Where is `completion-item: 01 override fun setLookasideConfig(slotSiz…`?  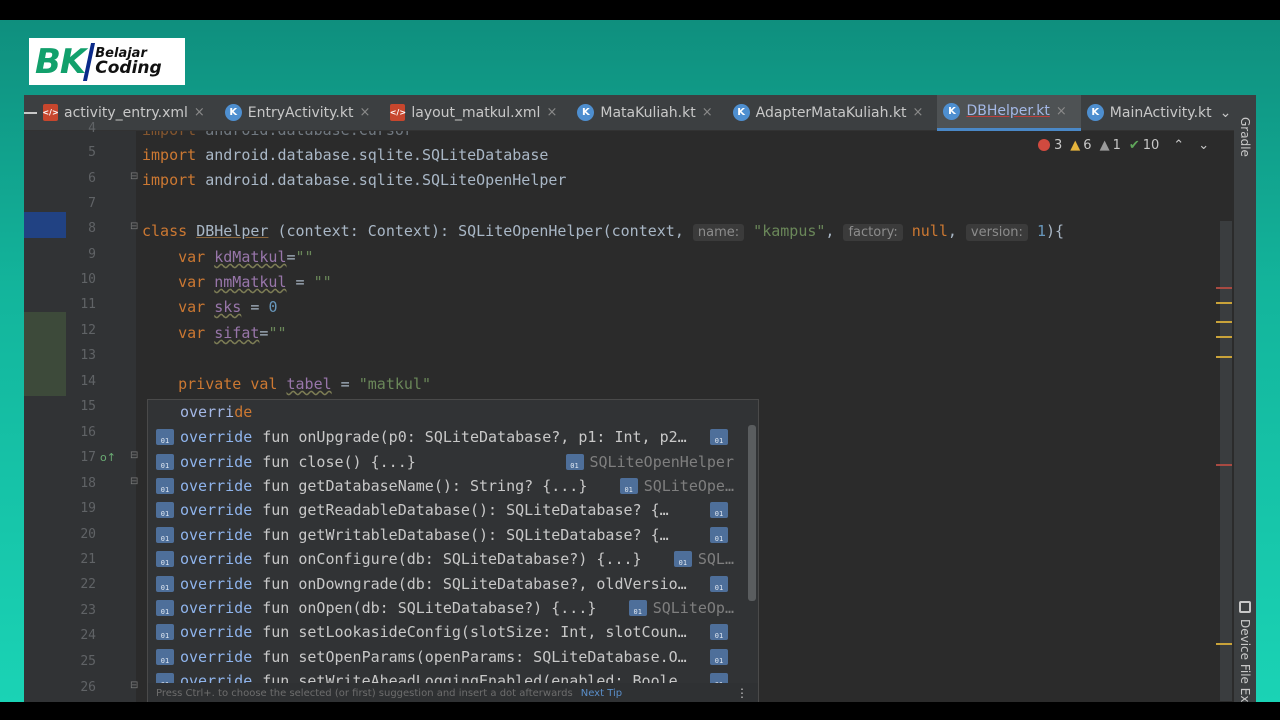
completion-item: 01 override fun setLookasideConfig(slotSiz… is located at coordinates (448, 632).